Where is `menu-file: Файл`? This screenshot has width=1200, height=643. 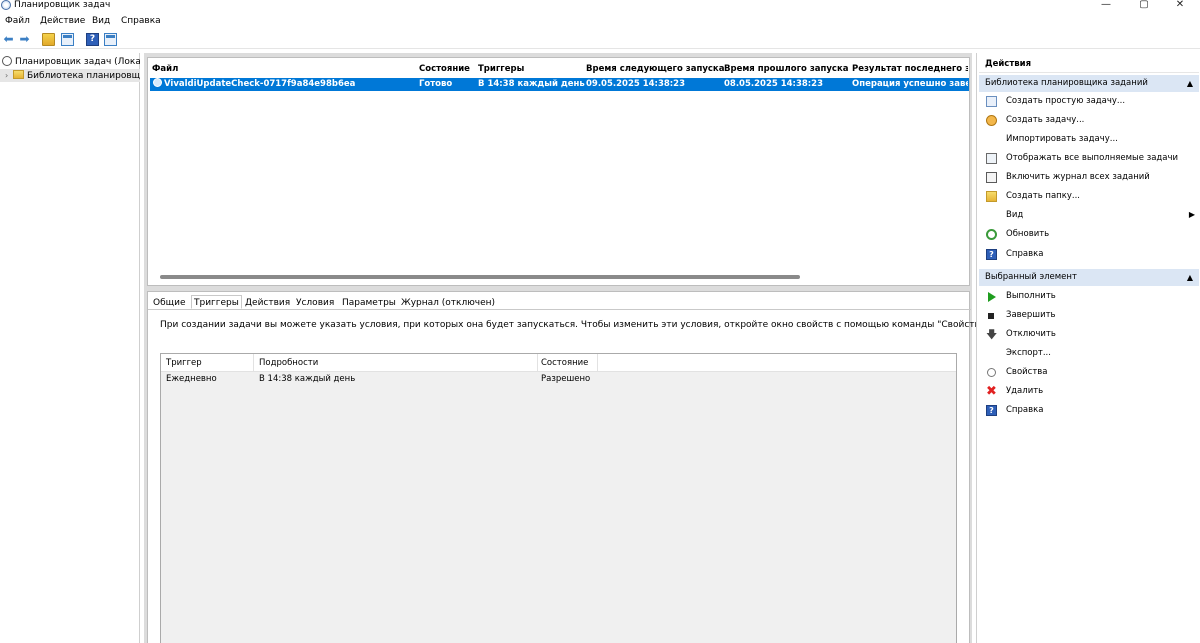 menu-file: Файл is located at coordinates (17, 21).